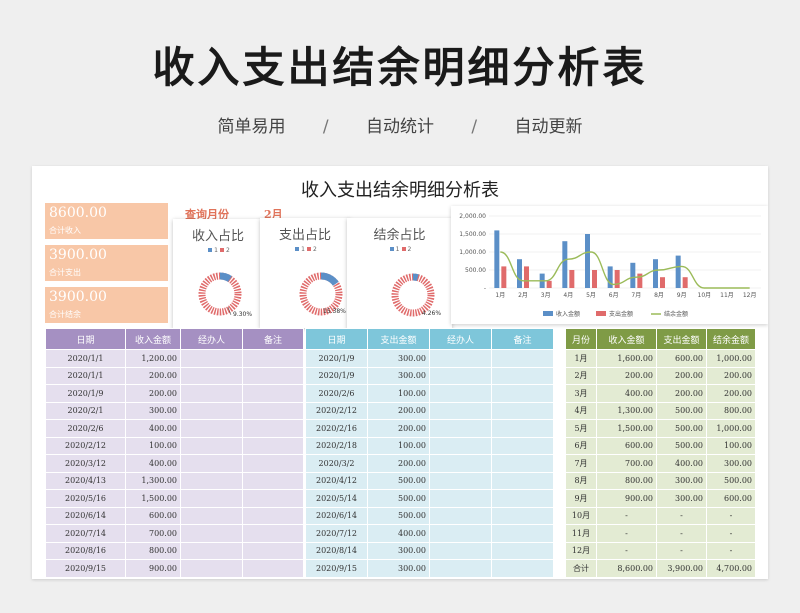  I want to click on table-row: 2020/2/1 300.00, so click(174, 410).